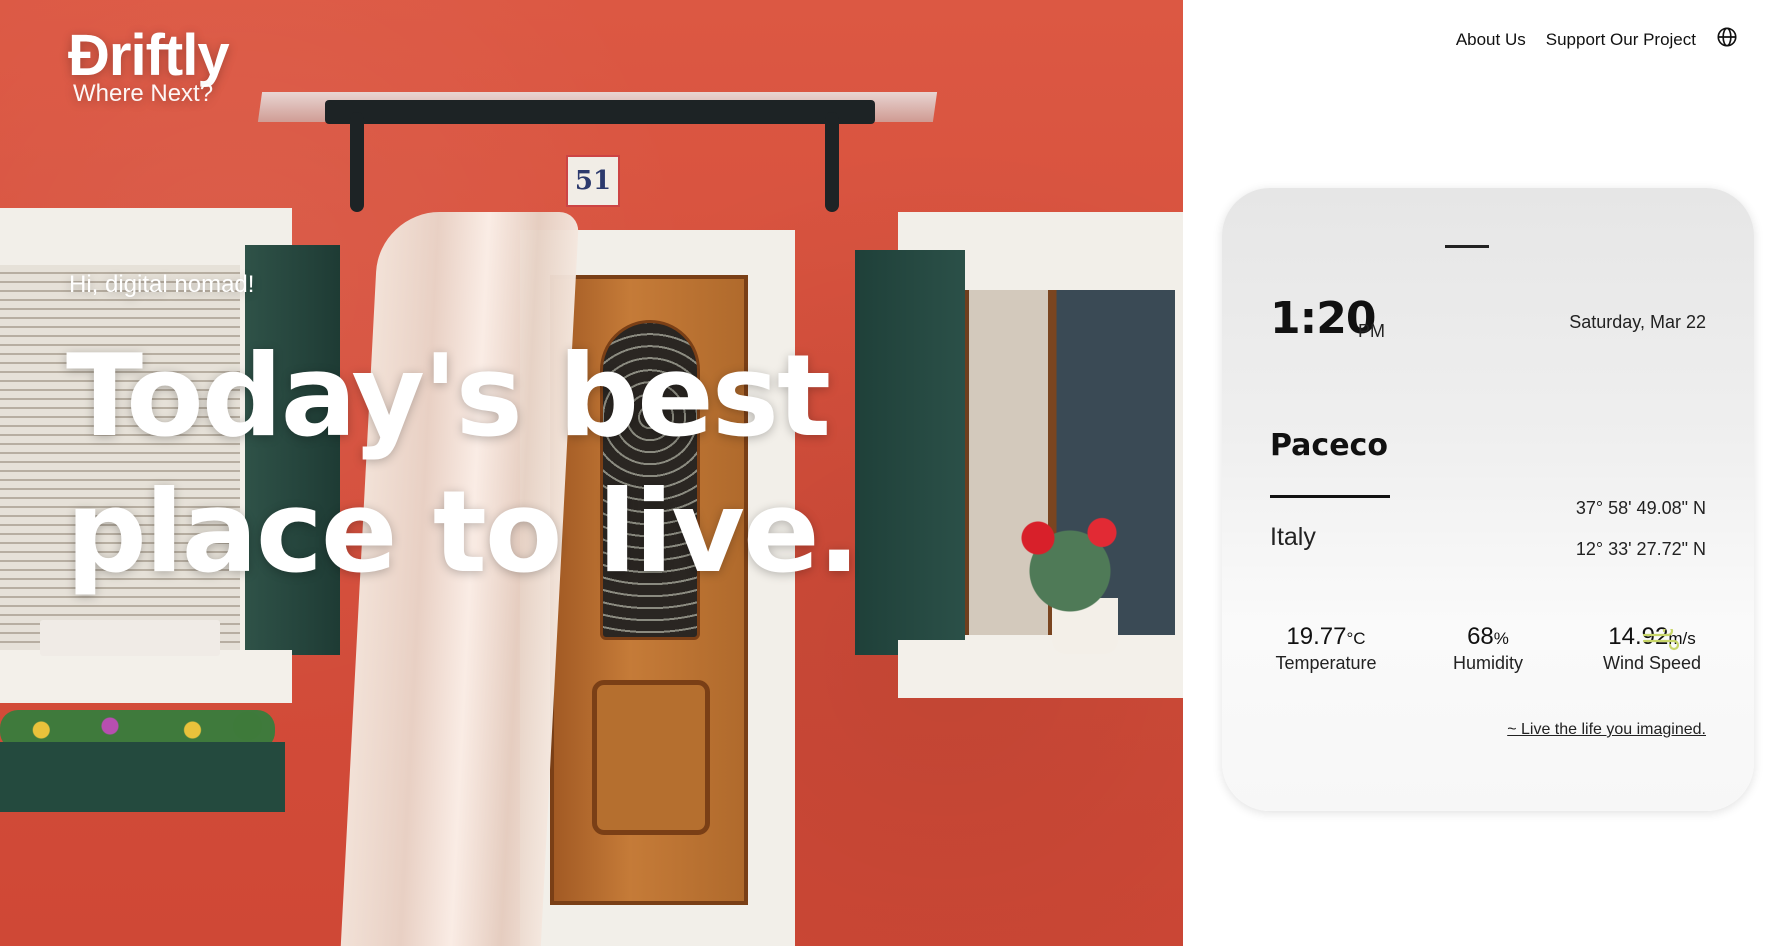 The height and width of the screenshot is (946, 1778). I want to click on humidity-value-wrap: 68%, so click(1490, 634).